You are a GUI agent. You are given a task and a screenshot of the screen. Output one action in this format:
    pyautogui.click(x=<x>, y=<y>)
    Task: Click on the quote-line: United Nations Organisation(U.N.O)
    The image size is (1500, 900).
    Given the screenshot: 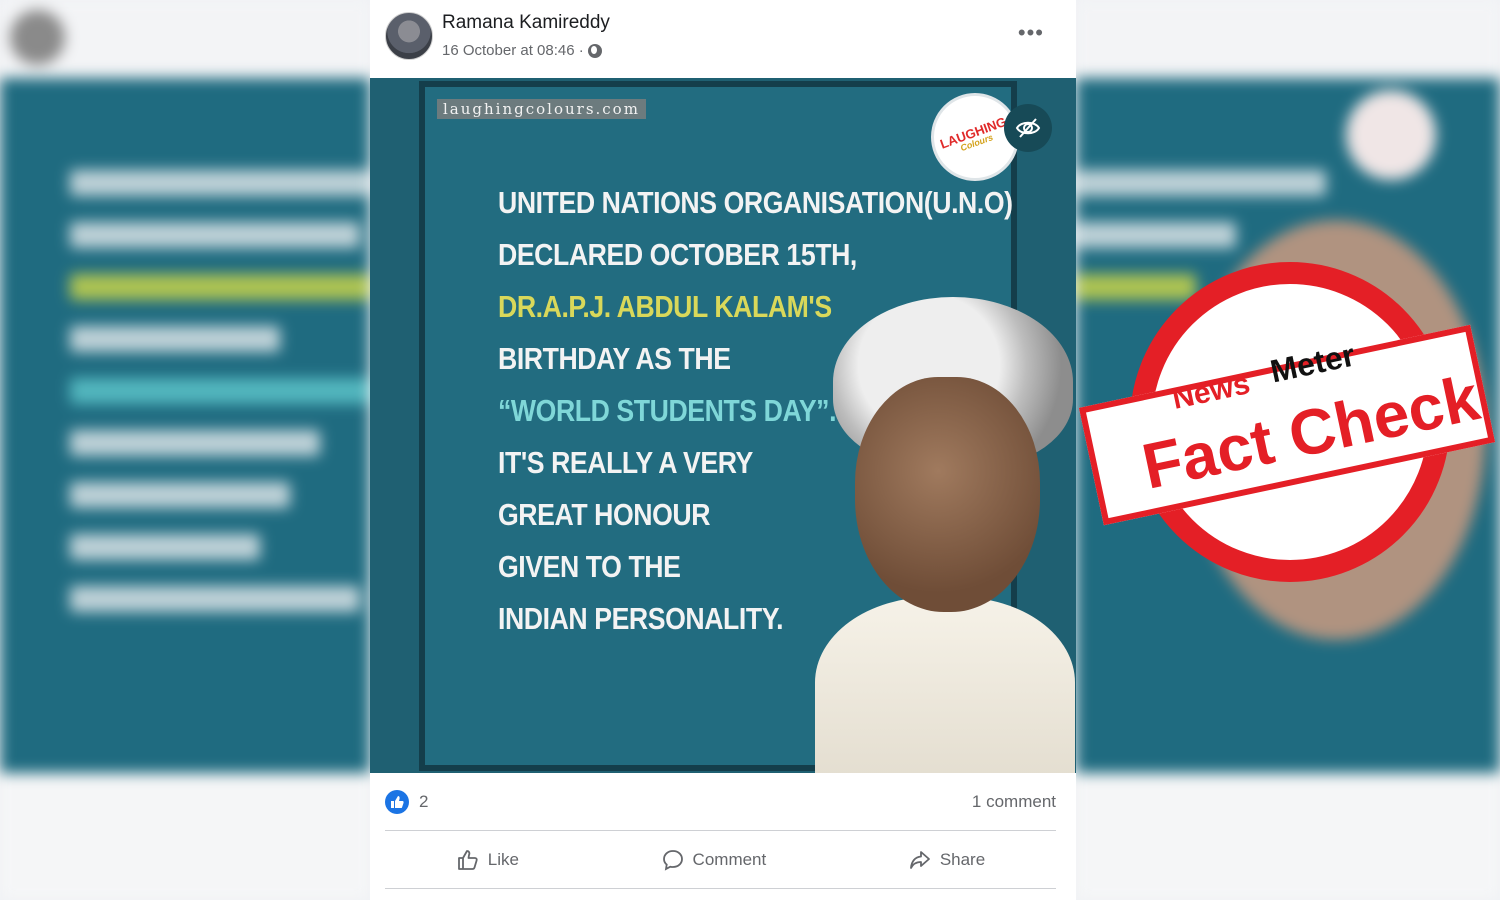 What is the action you would take?
    pyautogui.click(x=755, y=202)
    